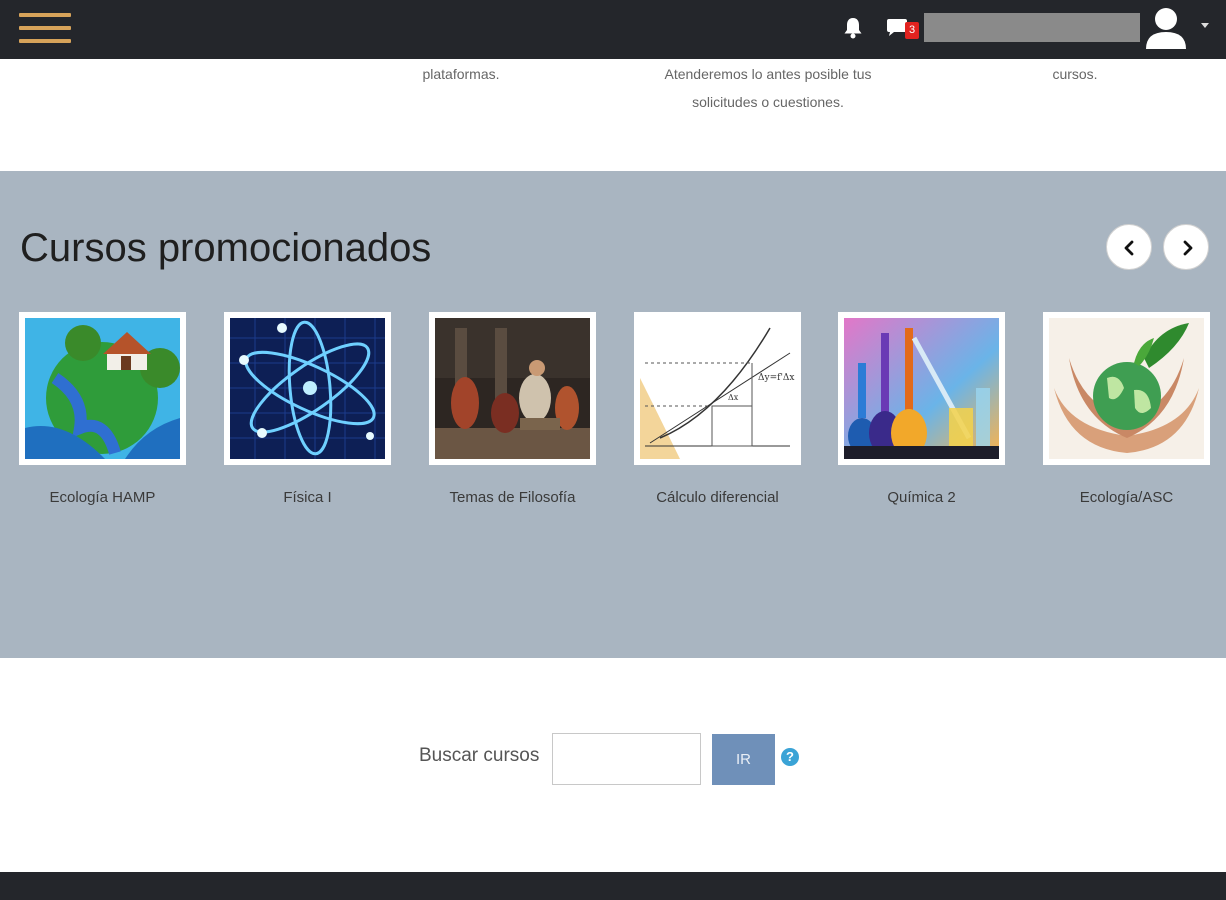 This screenshot has width=1226, height=900. I want to click on hands-holding-earth-illustration, so click(1126, 388).